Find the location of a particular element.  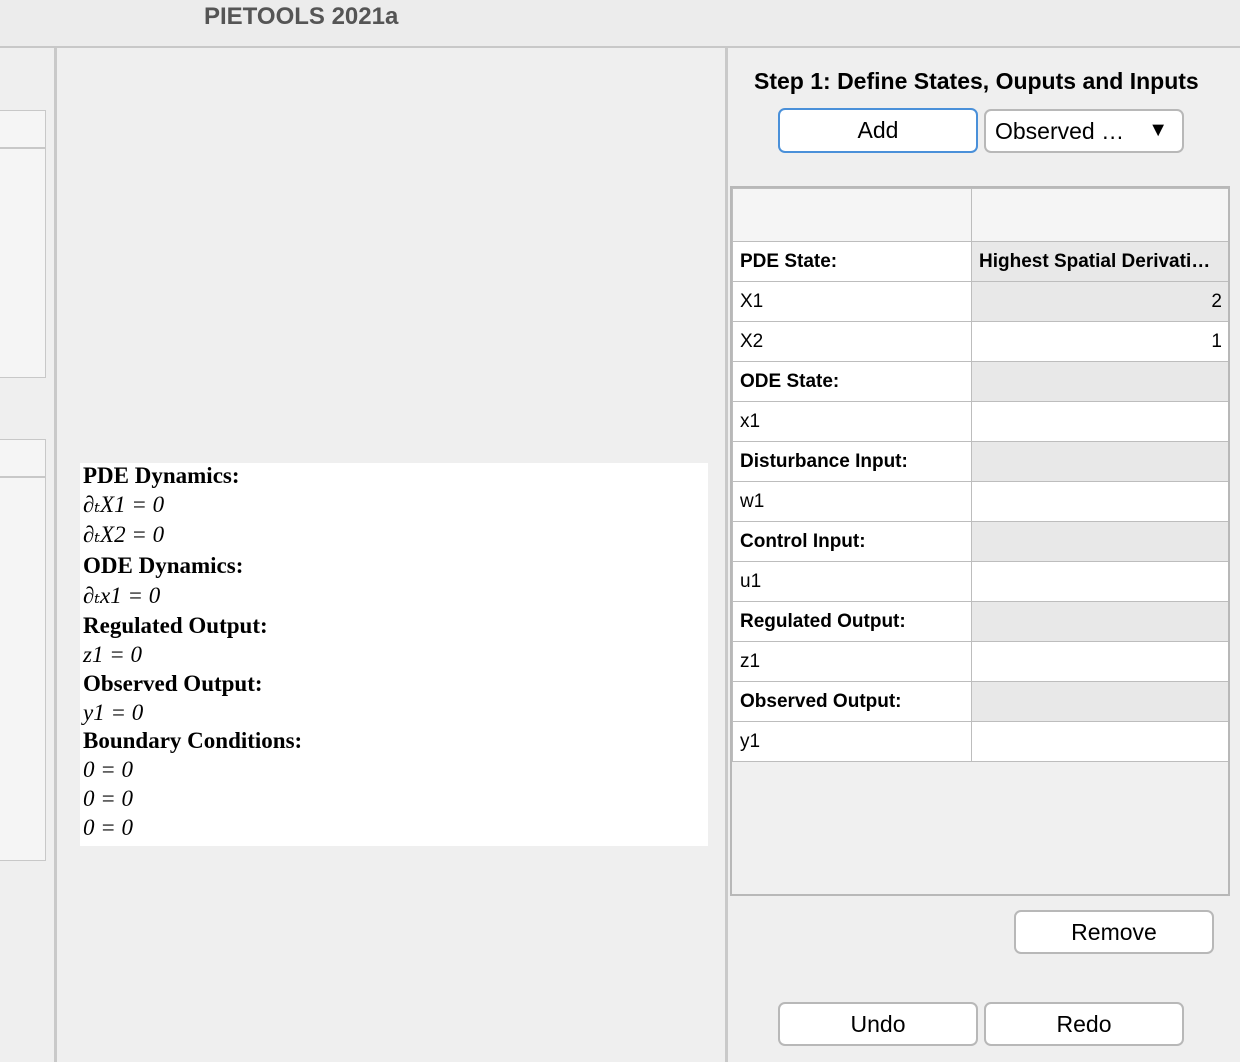

table-cell-name: w1 is located at coordinates (852, 501).